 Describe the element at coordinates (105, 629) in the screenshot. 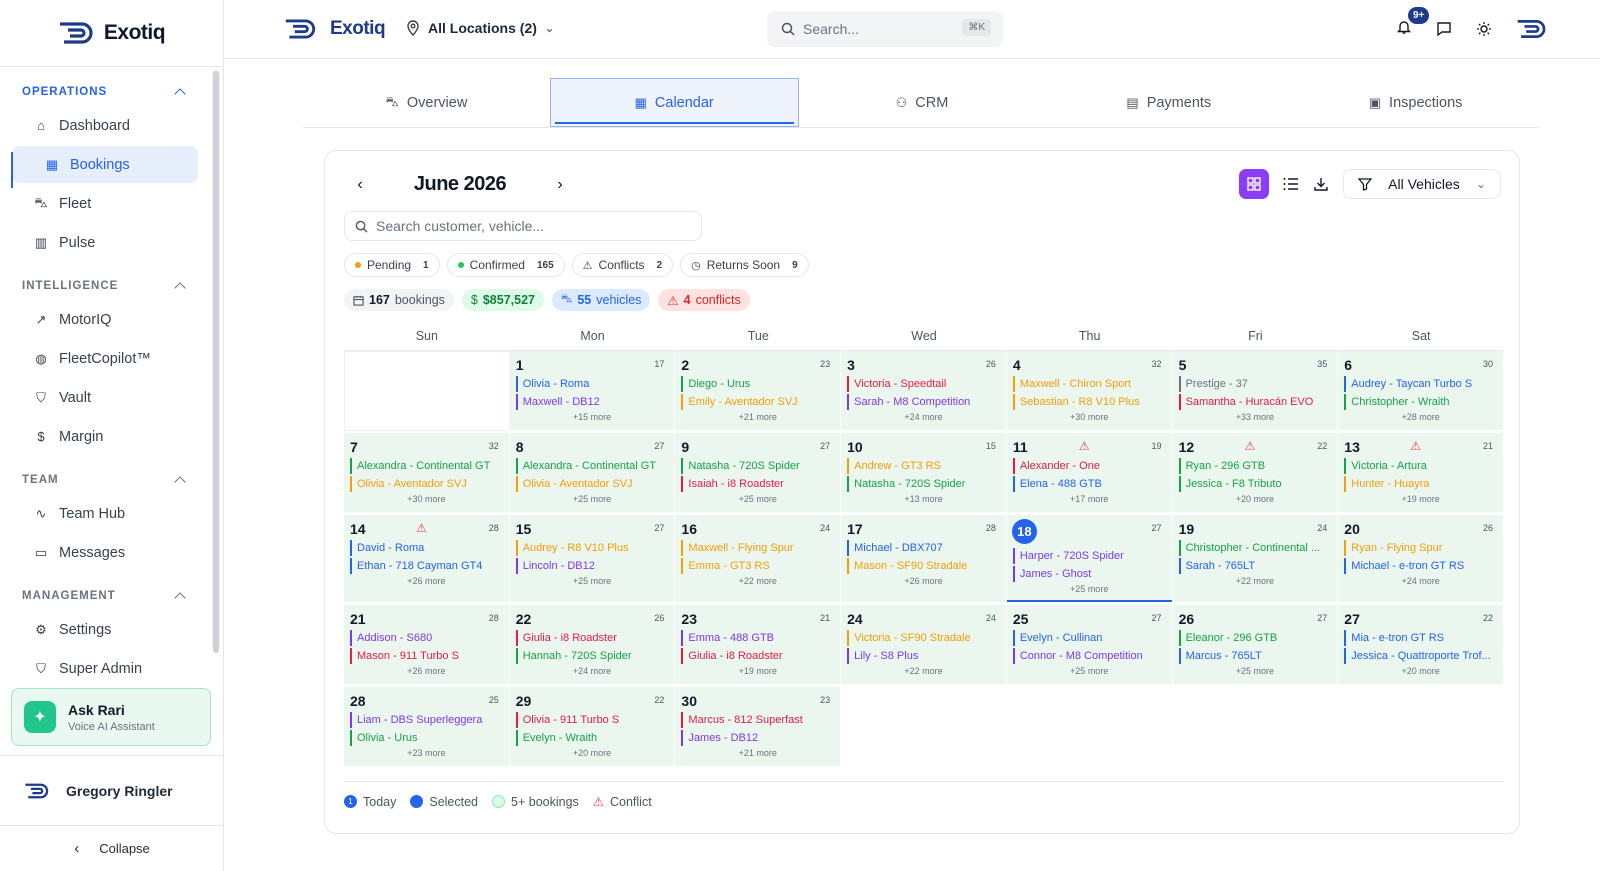

I see `sidebar-item-settings: ⚙ Settings` at that location.